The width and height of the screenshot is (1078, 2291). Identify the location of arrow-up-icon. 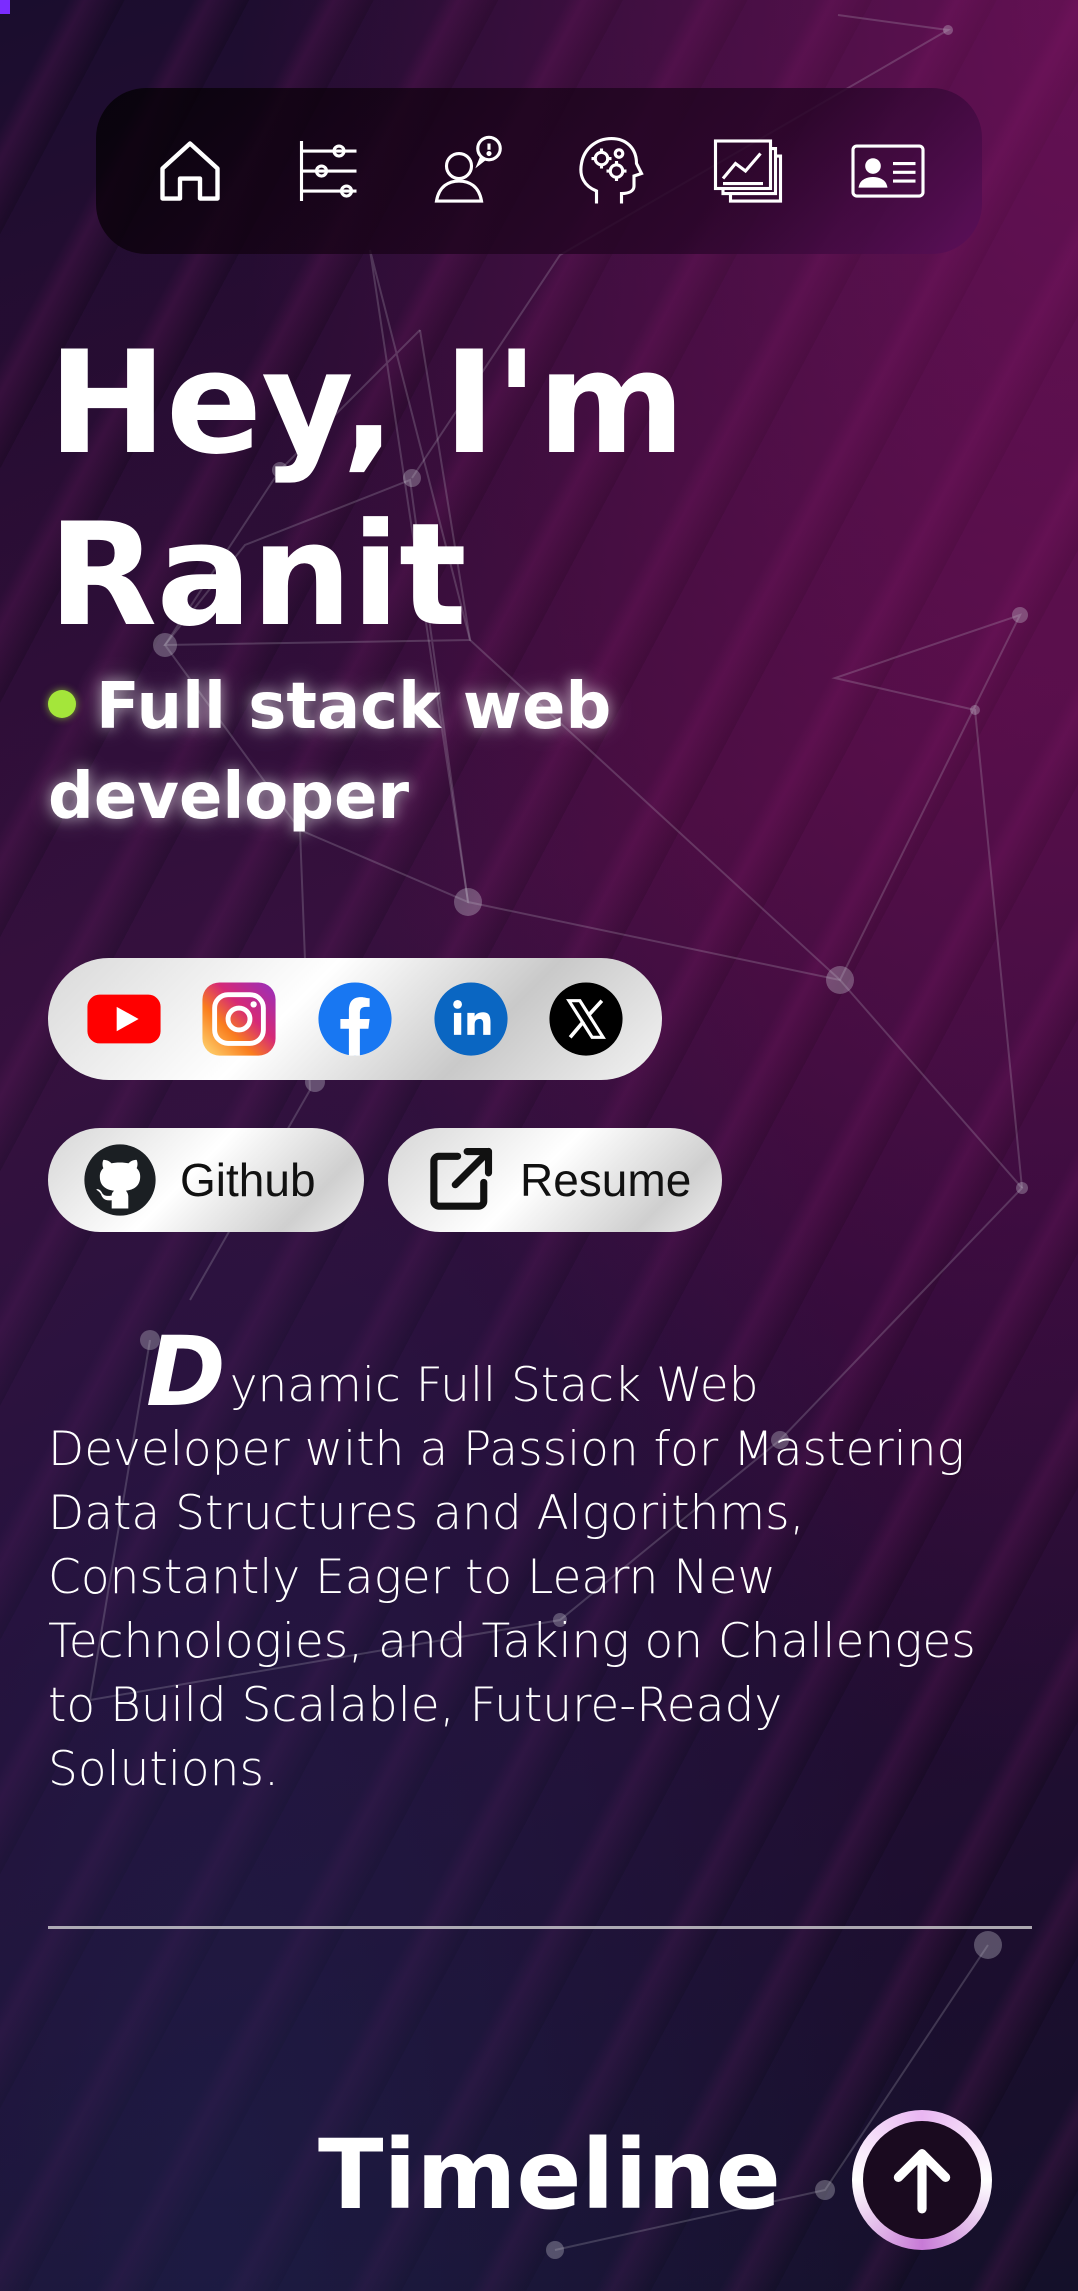
(922, 2181).